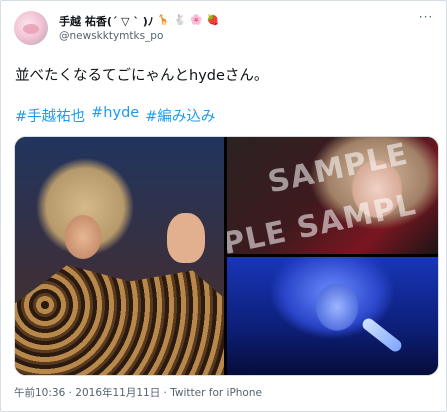 The image size is (447, 412). I want to click on hashtag-link: #編み込み, so click(180, 115).